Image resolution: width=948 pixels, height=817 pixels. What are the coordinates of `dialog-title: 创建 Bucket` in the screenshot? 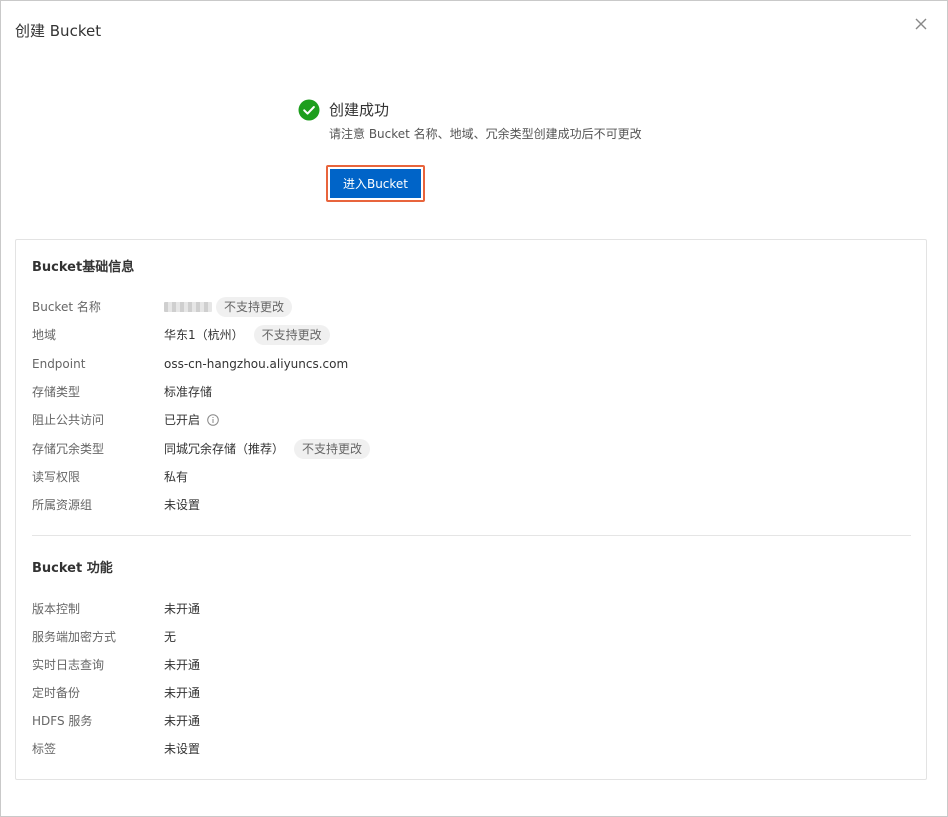 It's located at (58, 31).